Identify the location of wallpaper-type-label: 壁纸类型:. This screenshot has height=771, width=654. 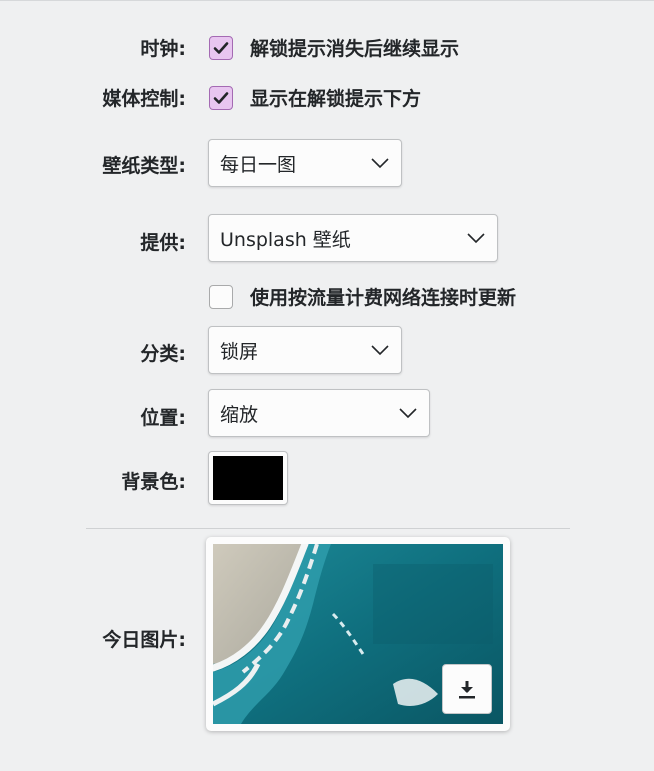
(144, 166).